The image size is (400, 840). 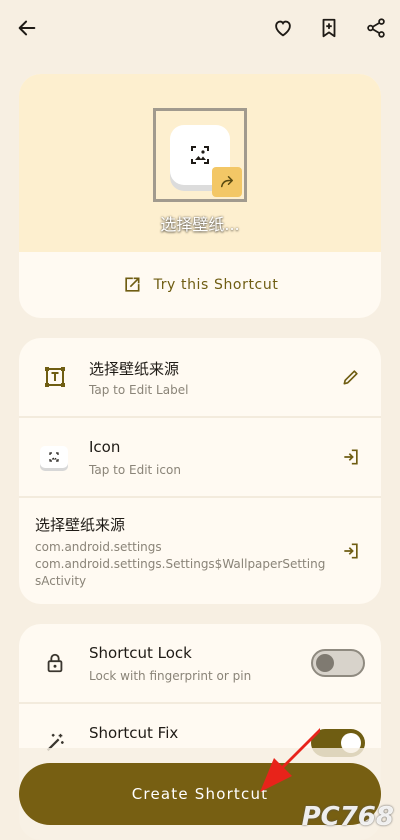 I want to click on icon-title: Icon, so click(x=105, y=447).